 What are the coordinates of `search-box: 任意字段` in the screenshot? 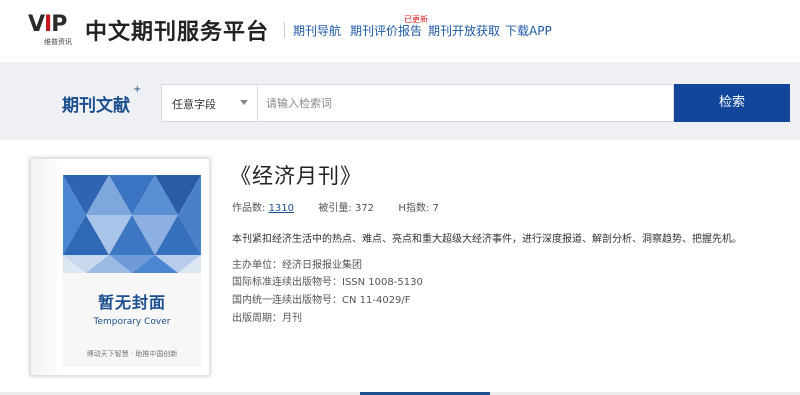 It's located at (417, 103).